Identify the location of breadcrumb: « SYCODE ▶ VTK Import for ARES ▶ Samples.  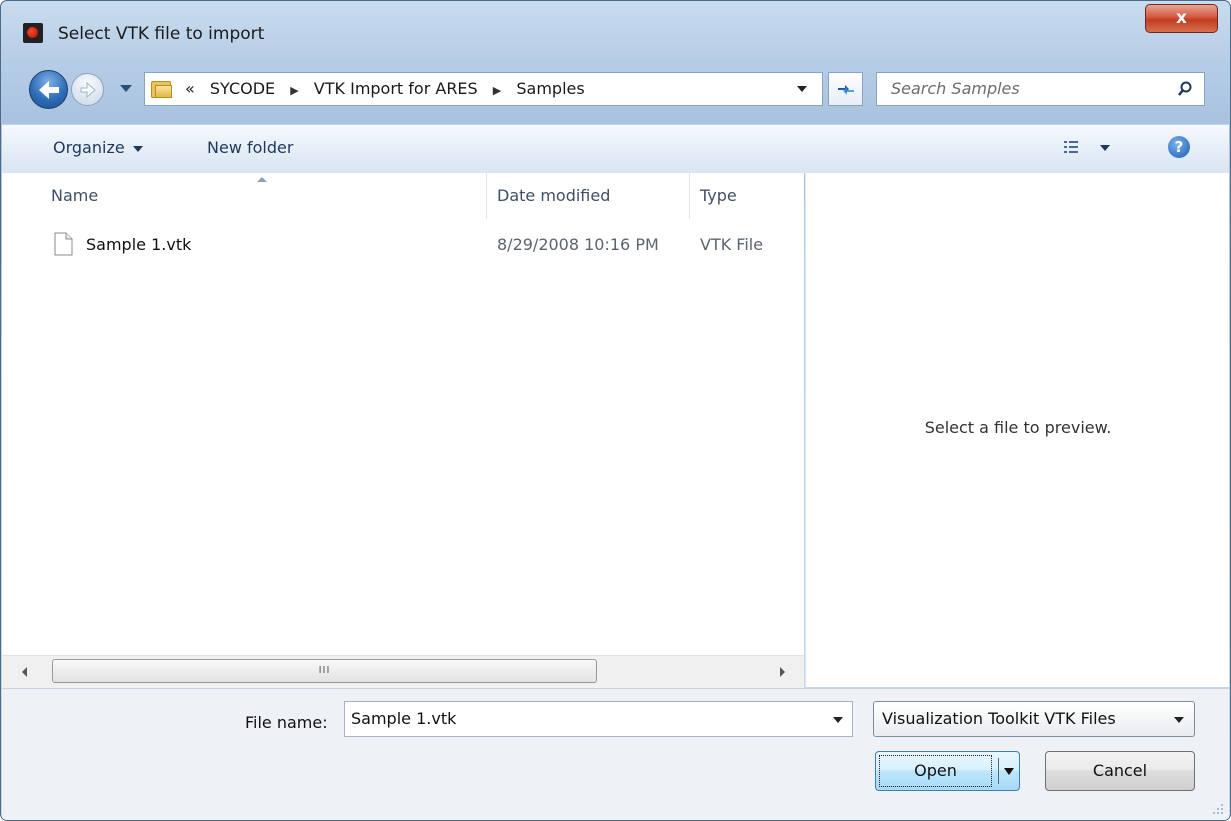
(390, 89).